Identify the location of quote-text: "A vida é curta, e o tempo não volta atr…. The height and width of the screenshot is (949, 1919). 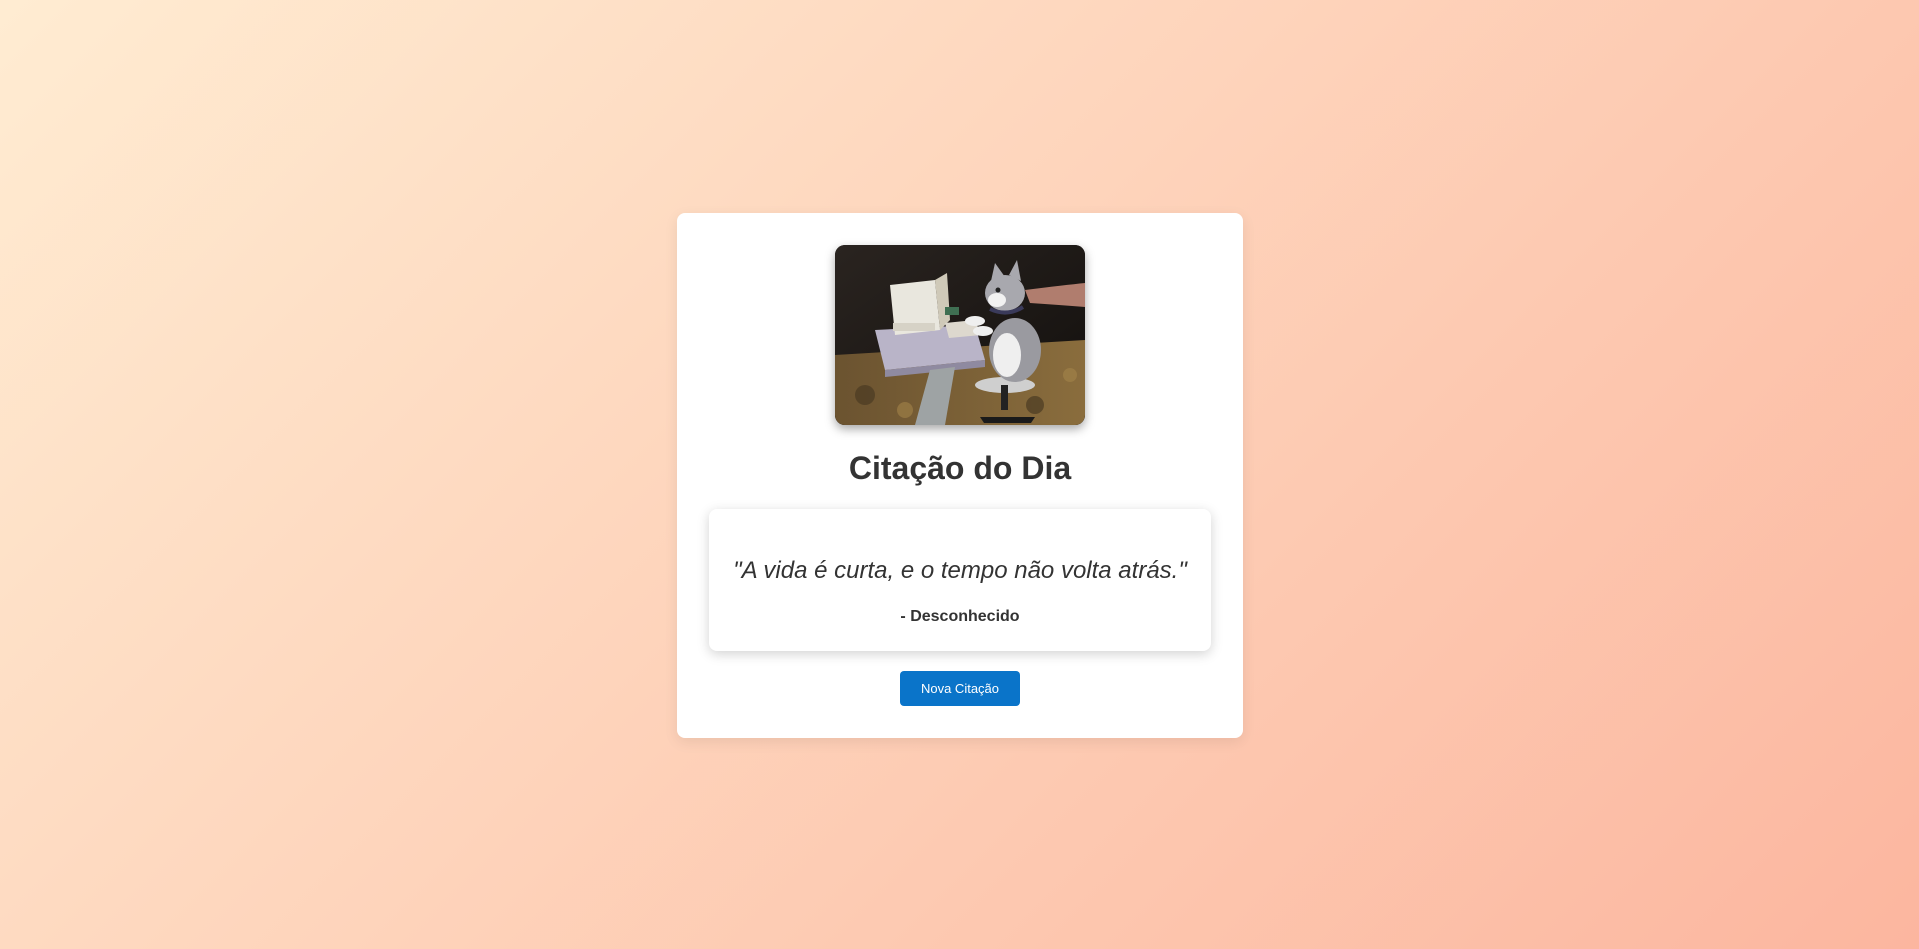
(960, 570).